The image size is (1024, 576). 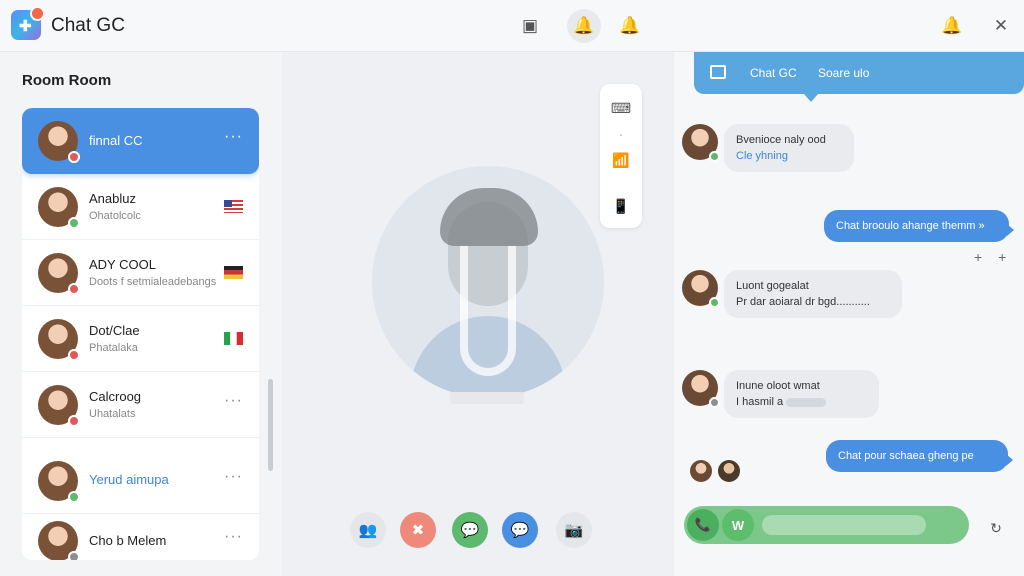 I want to click on message-line: Cle yhning, so click(x=762, y=156).